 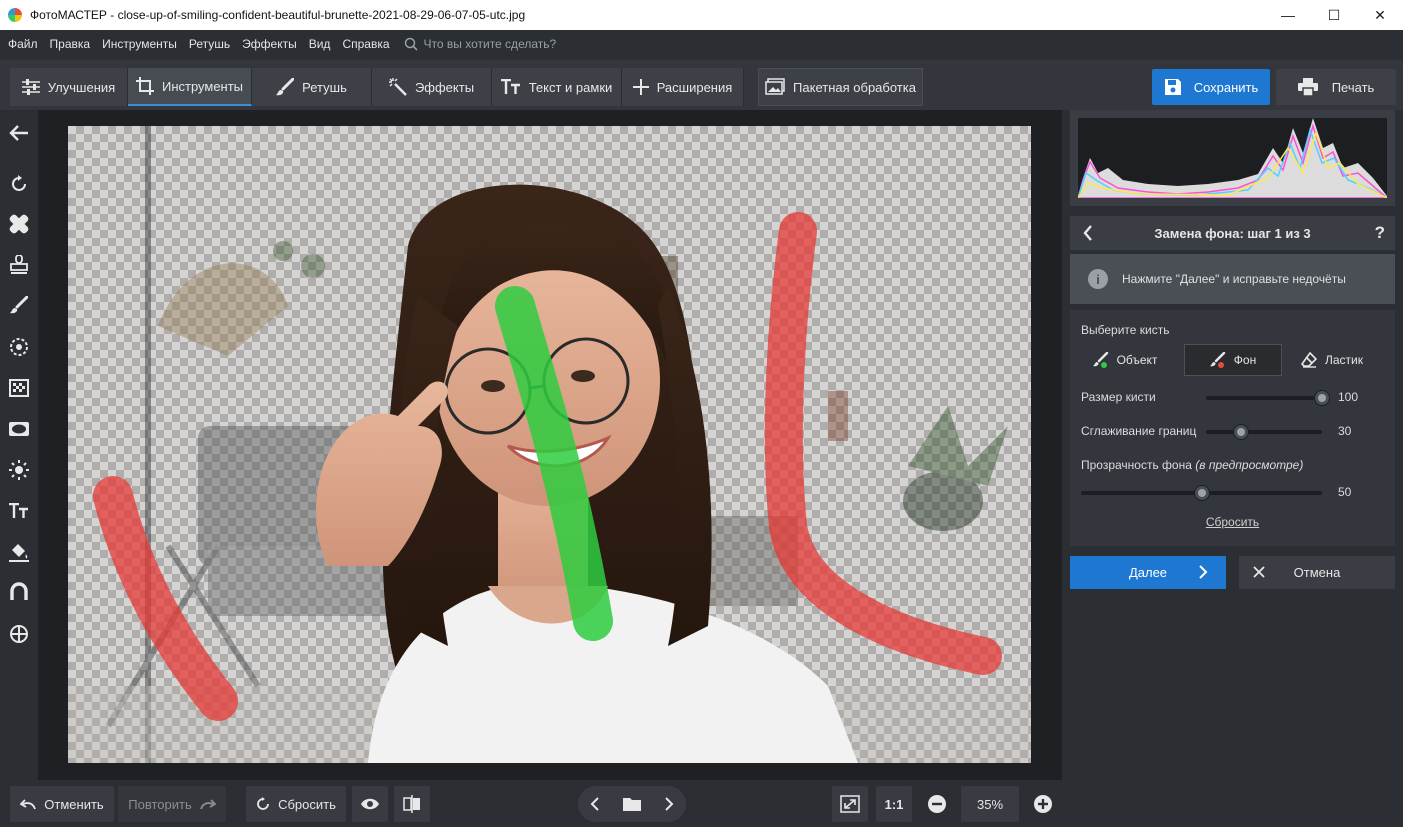 I want to click on zoom-out-button, so click(x=937, y=804).